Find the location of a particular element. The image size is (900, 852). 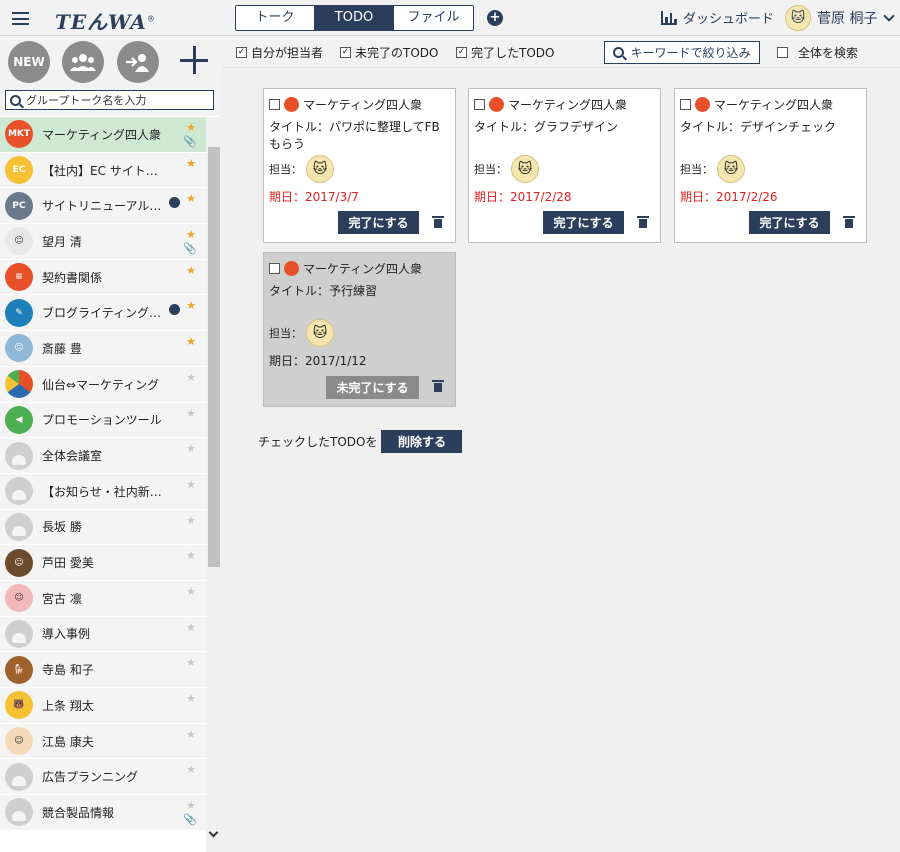

group-search-input is located at coordinates (116, 100).